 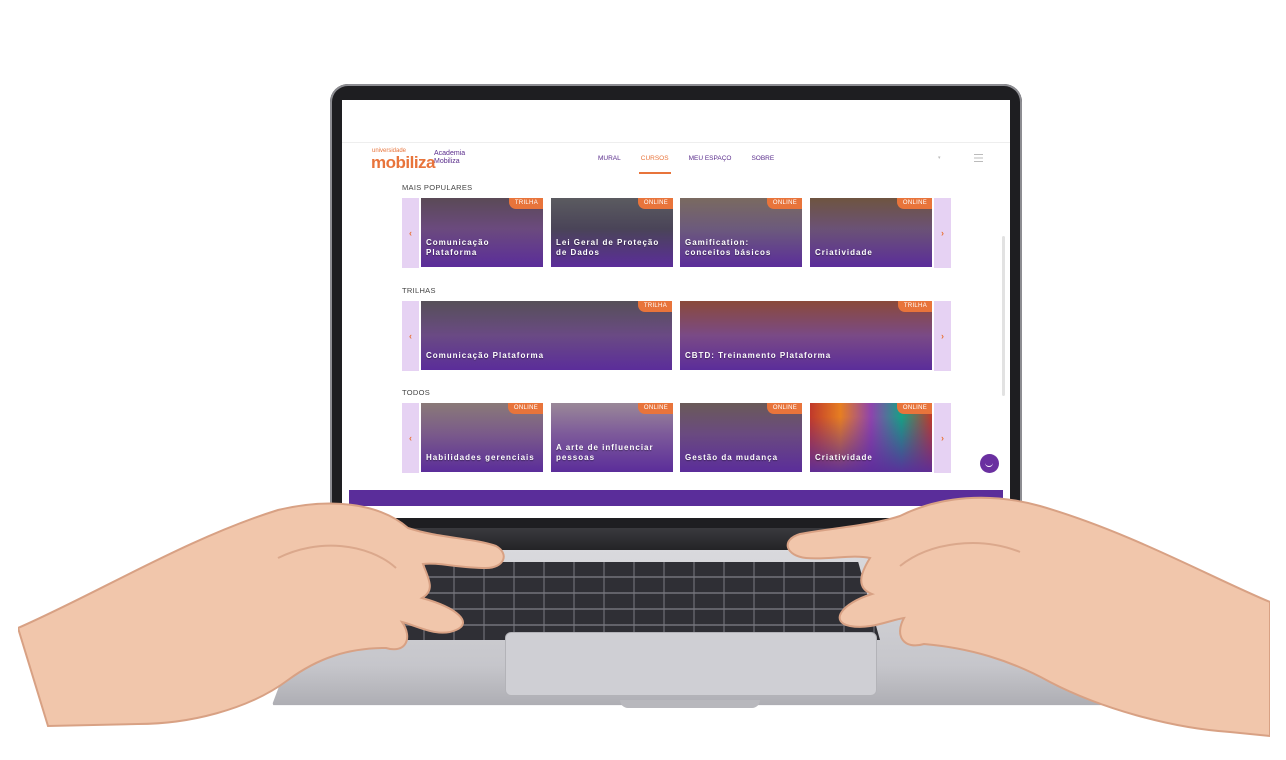 I want to click on course-card: ONLINE Gamification: conceitos básicos, so click(x=741, y=232).